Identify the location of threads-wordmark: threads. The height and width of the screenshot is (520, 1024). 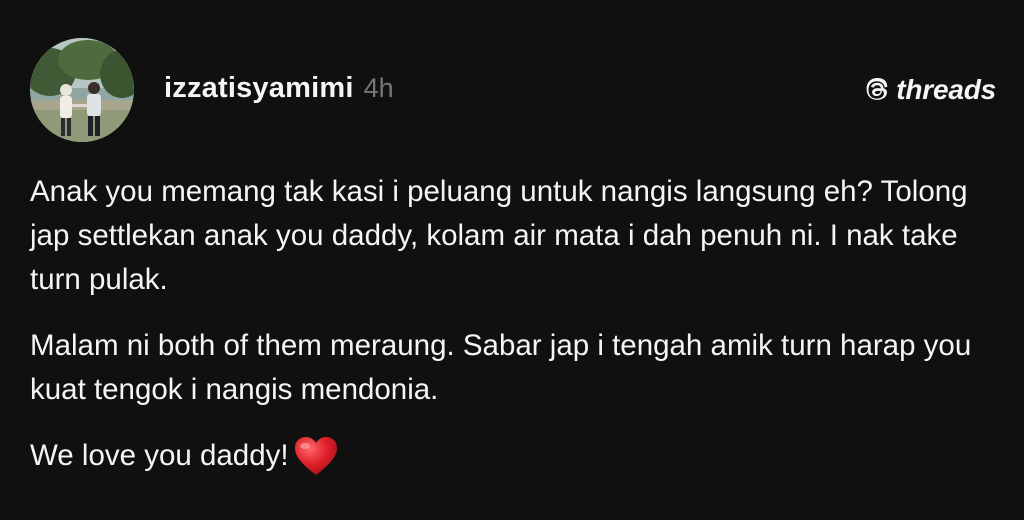
(946, 89).